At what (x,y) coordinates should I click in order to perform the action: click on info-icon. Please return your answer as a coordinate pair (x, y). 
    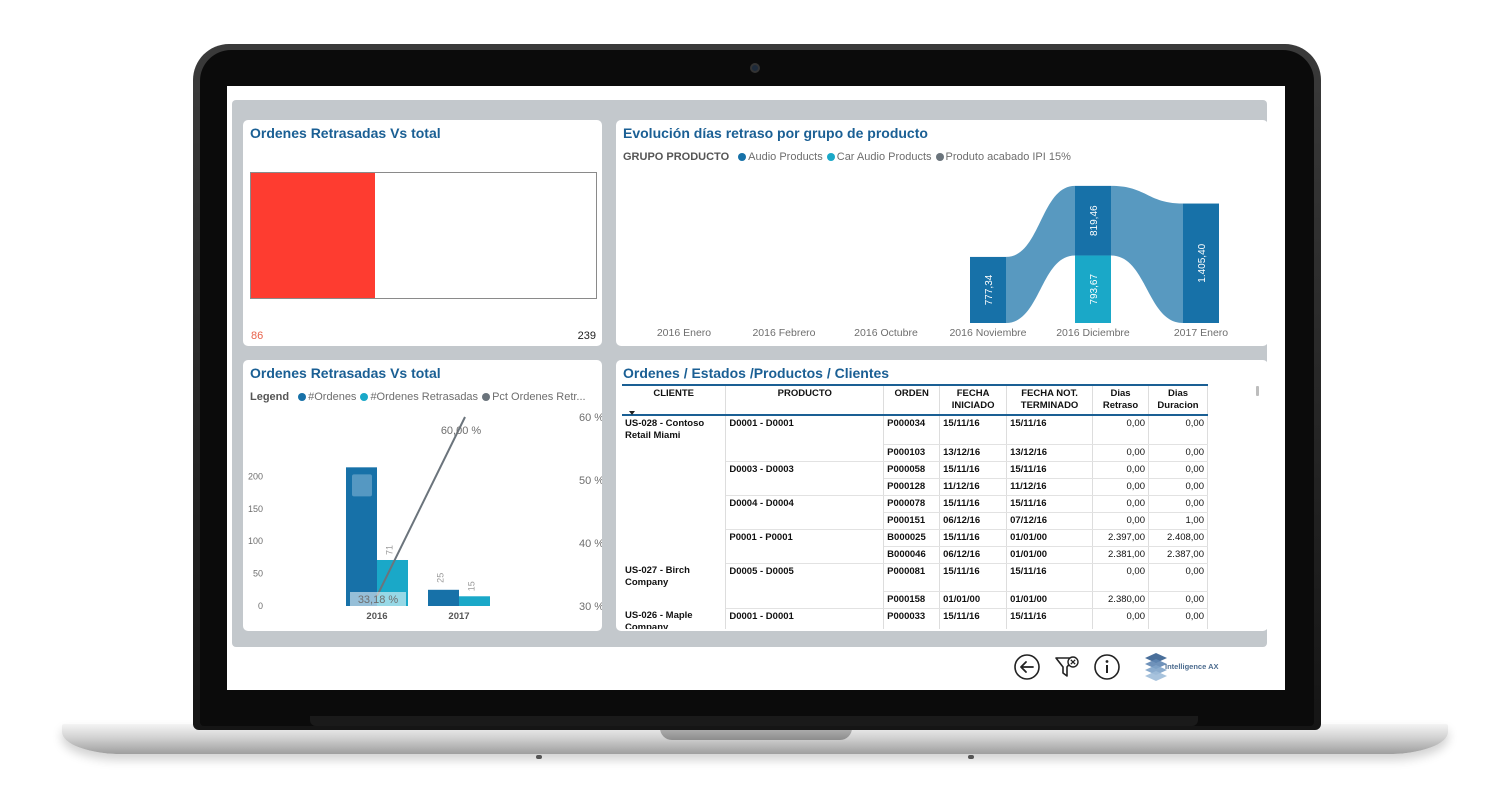
    Looking at the image, I should click on (1107, 667).